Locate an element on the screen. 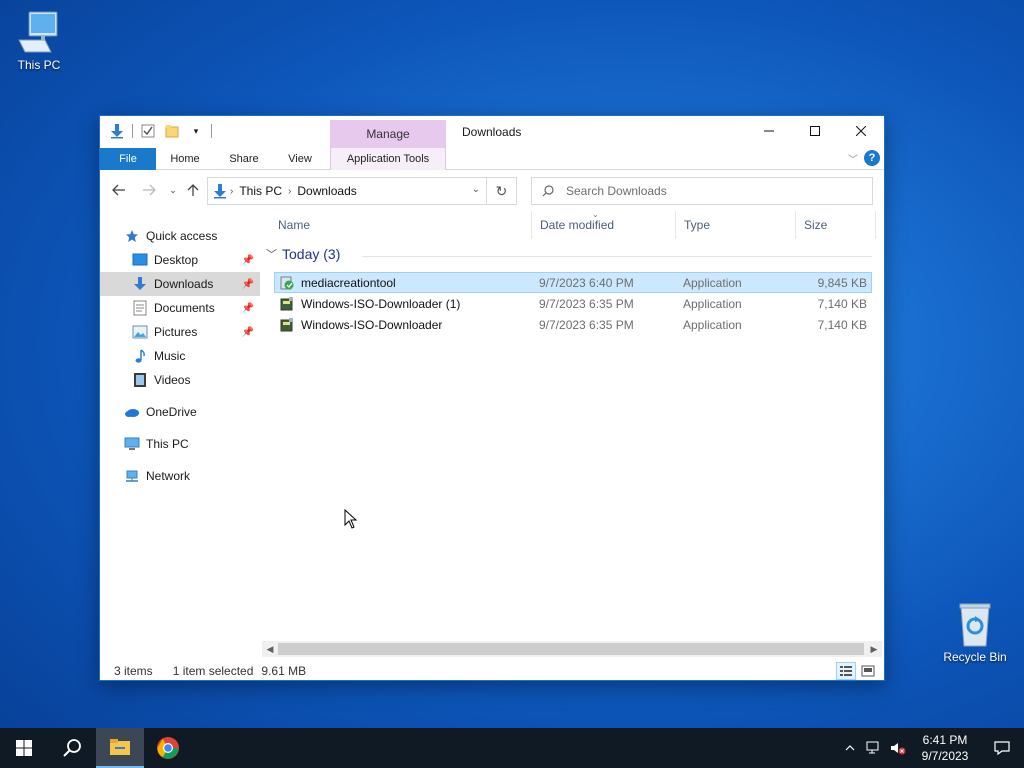 This screenshot has width=1024, height=768. recycle-bin-icon is located at coordinates (975, 624).